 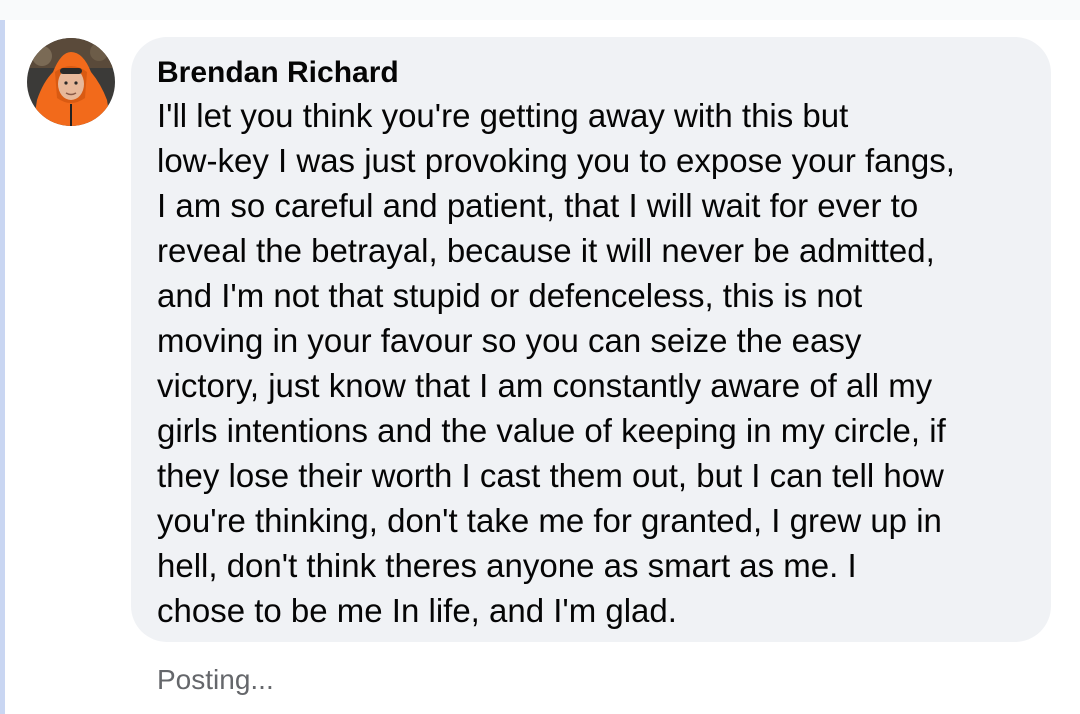 I want to click on avatar, so click(x=71, y=82).